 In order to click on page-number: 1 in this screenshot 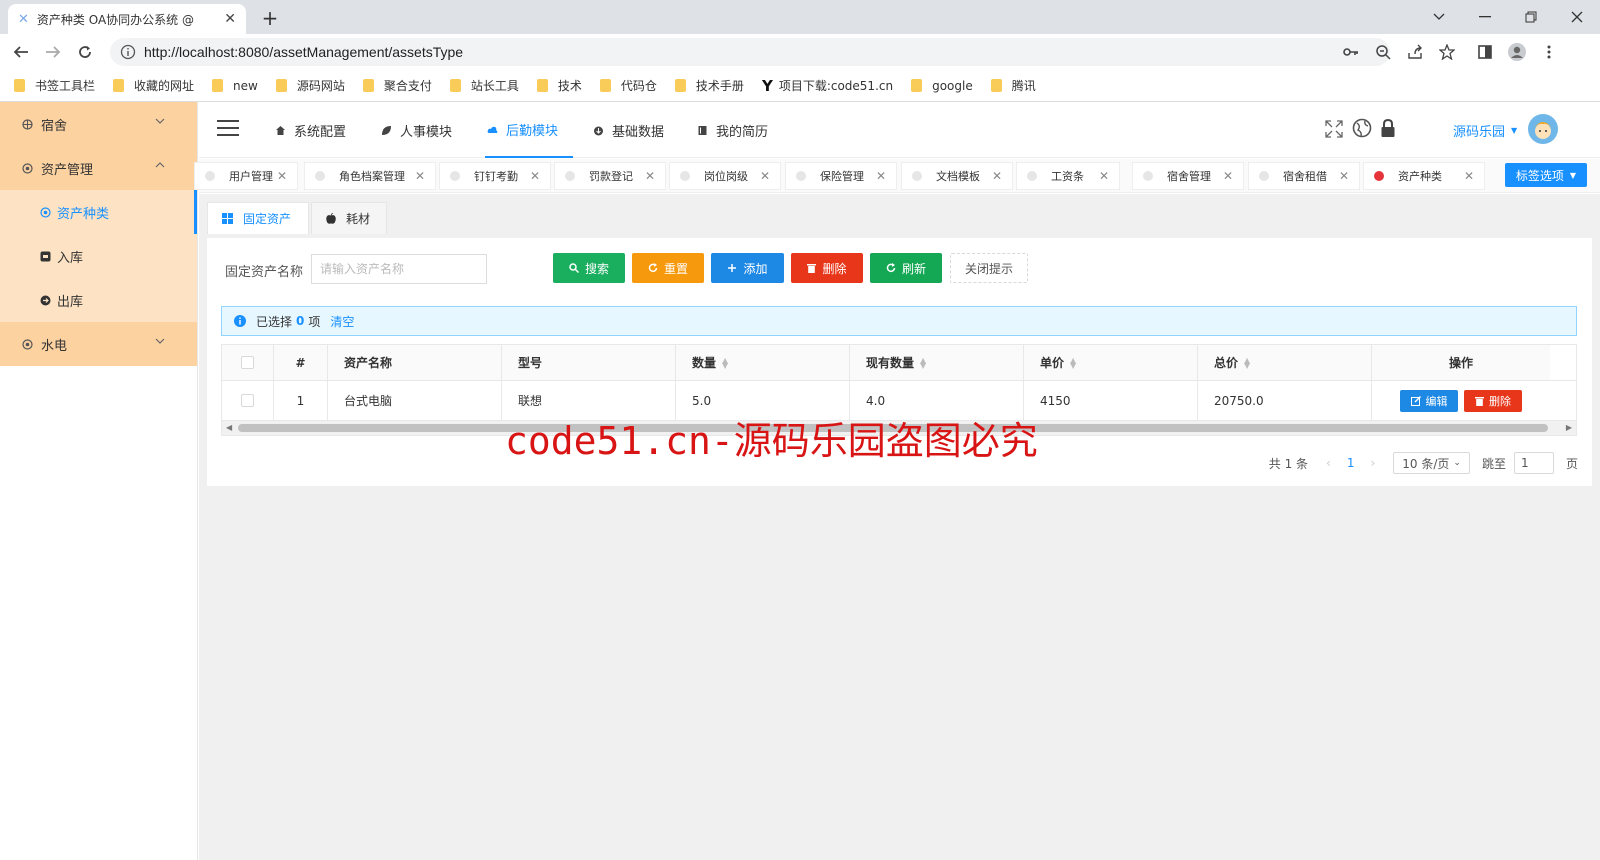, I will do `click(1351, 463)`.